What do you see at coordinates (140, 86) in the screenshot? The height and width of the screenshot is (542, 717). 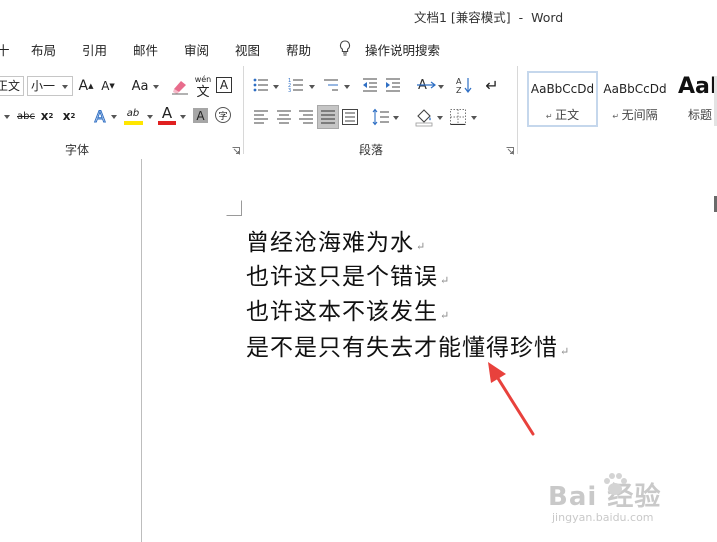 I see `change-case-button: Aa` at bounding box center [140, 86].